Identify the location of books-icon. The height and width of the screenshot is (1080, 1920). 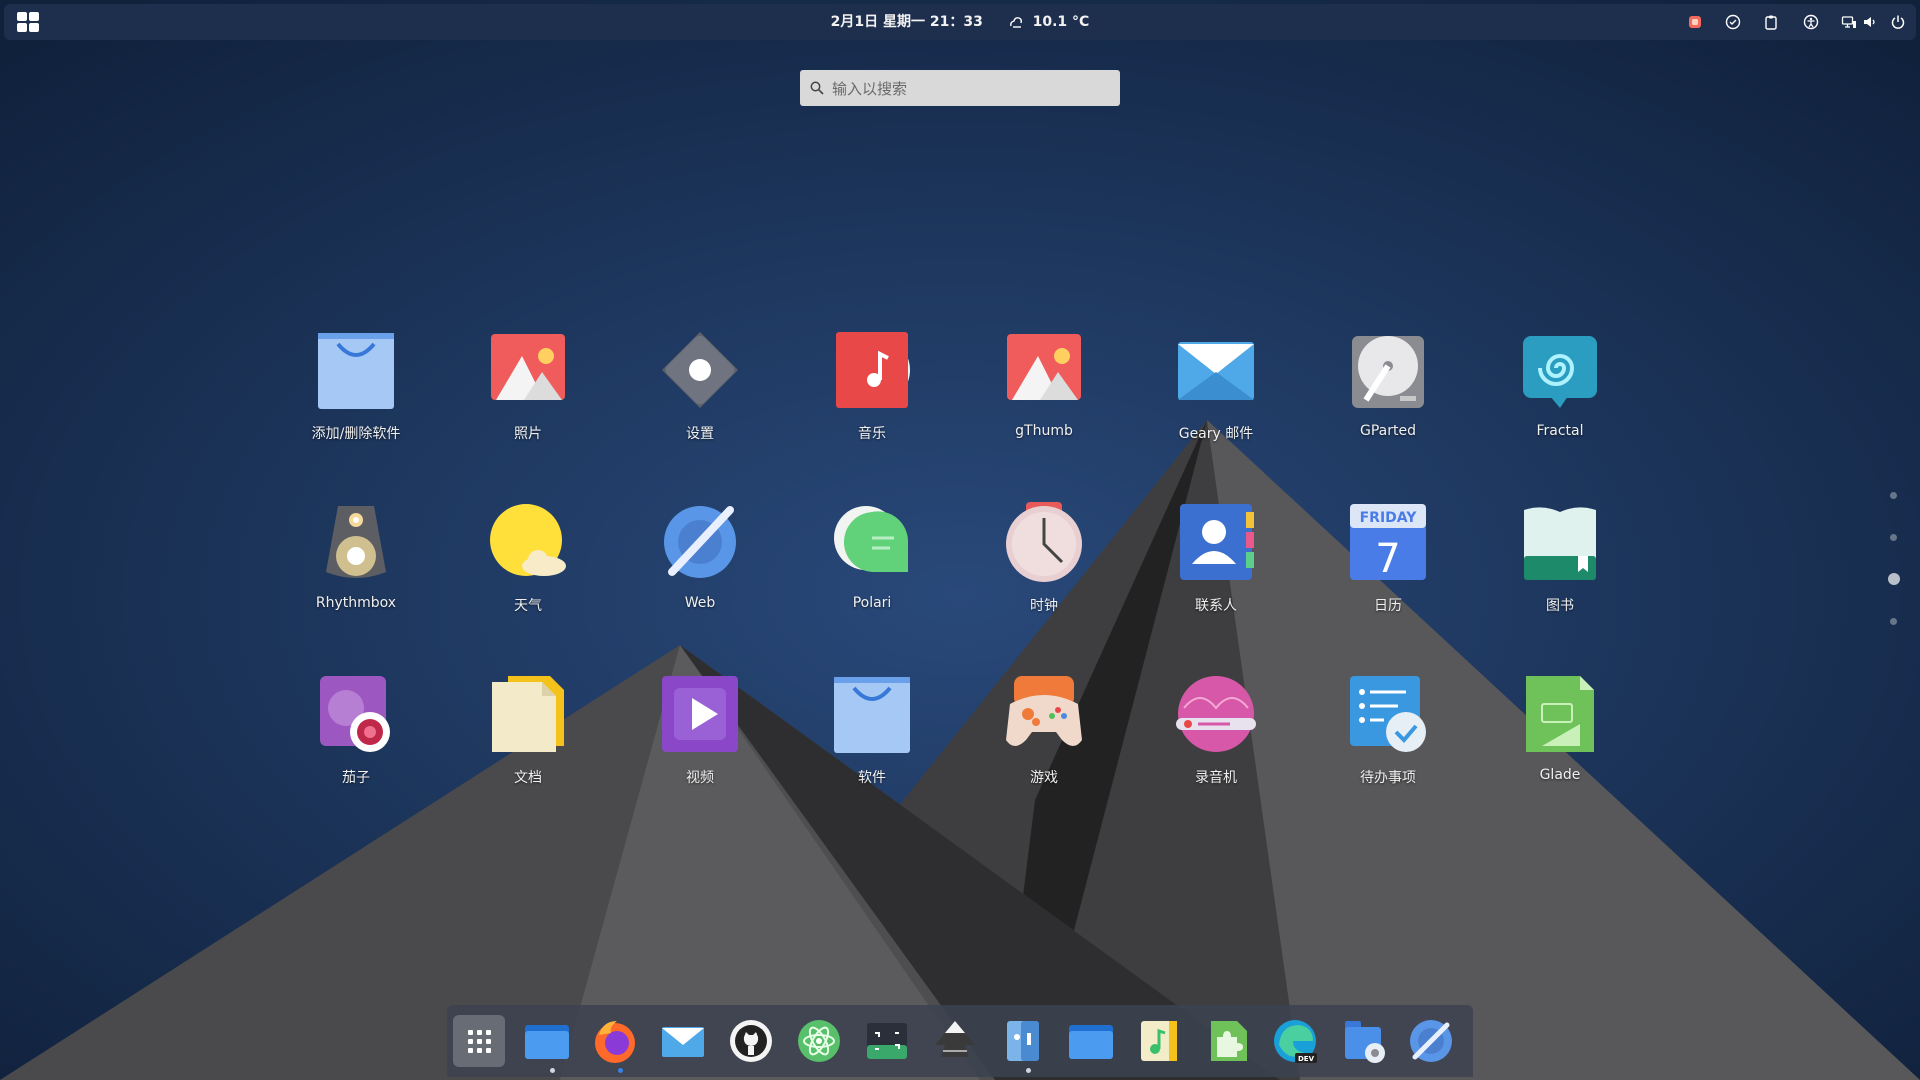
(1560, 543).